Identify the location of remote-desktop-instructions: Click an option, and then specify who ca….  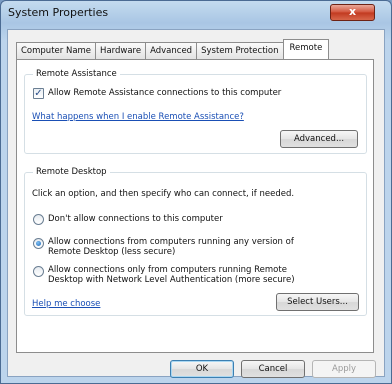
(163, 194).